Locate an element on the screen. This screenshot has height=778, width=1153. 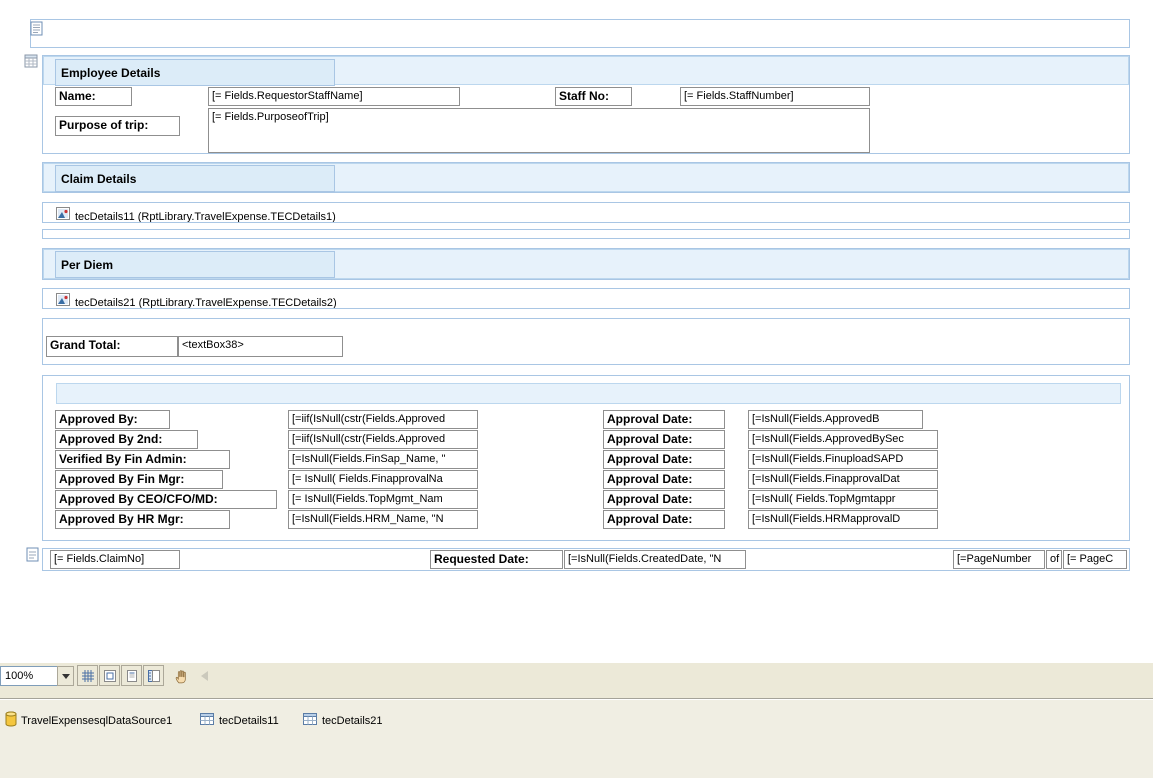
tray-item-label: tecDetails21 is located at coordinates (352, 721).